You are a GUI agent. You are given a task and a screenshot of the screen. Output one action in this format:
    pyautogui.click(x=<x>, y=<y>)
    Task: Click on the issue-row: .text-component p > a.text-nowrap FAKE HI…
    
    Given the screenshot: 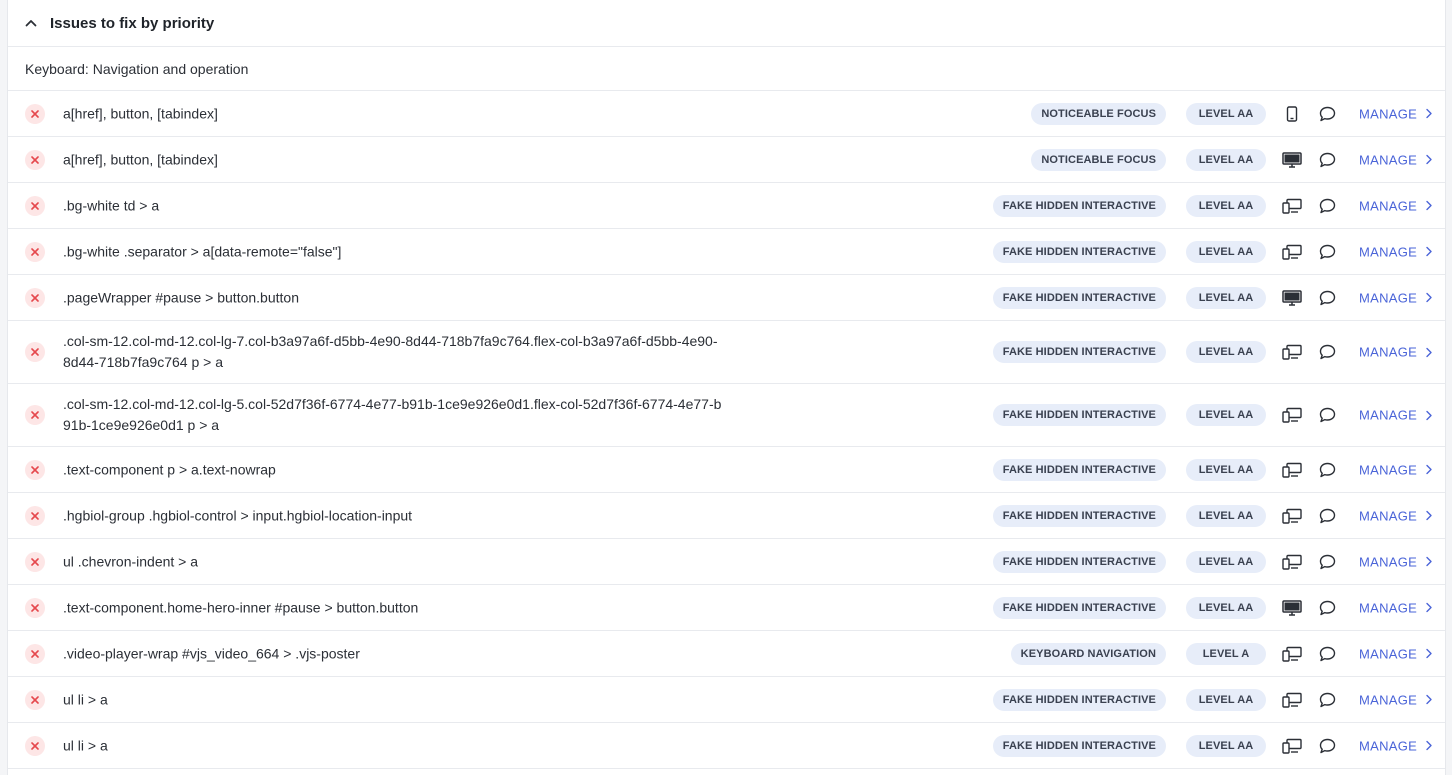 What is the action you would take?
    pyautogui.click(x=726, y=470)
    